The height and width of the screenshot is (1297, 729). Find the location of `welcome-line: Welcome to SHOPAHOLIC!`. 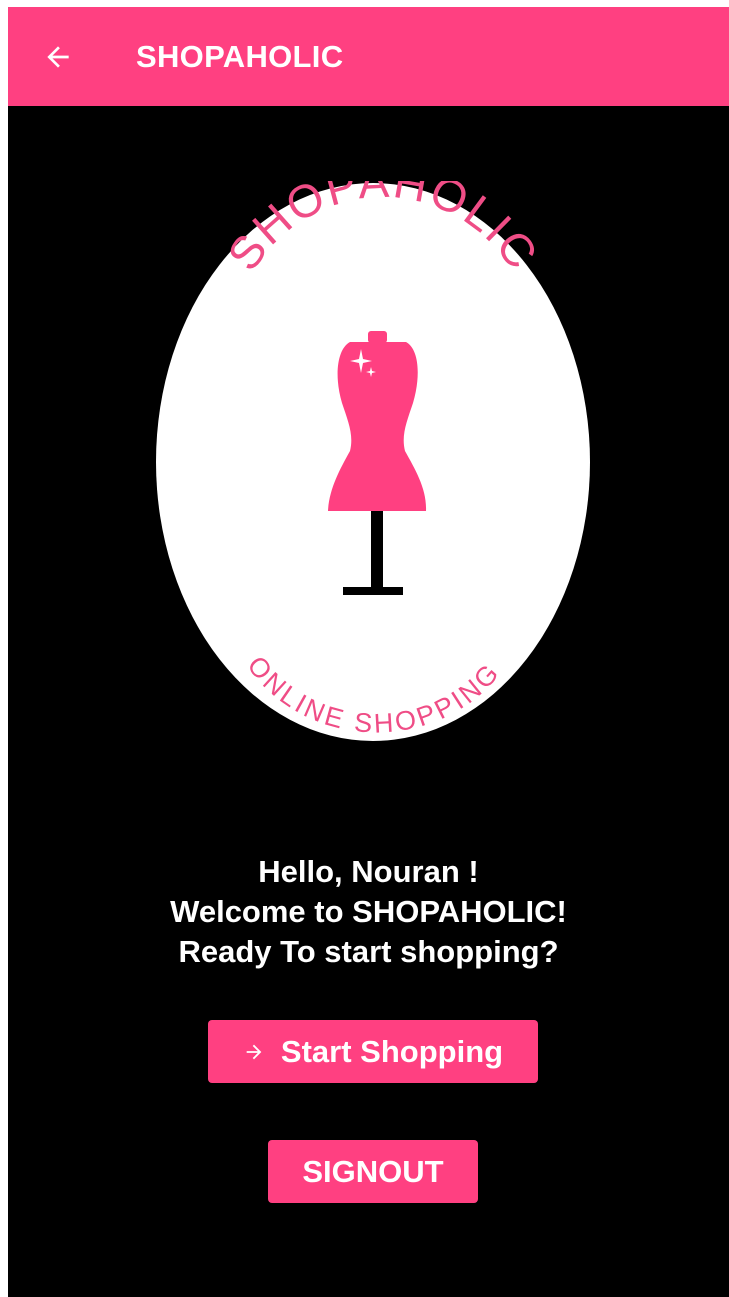

welcome-line: Welcome to SHOPAHOLIC! is located at coordinates (368, 911).